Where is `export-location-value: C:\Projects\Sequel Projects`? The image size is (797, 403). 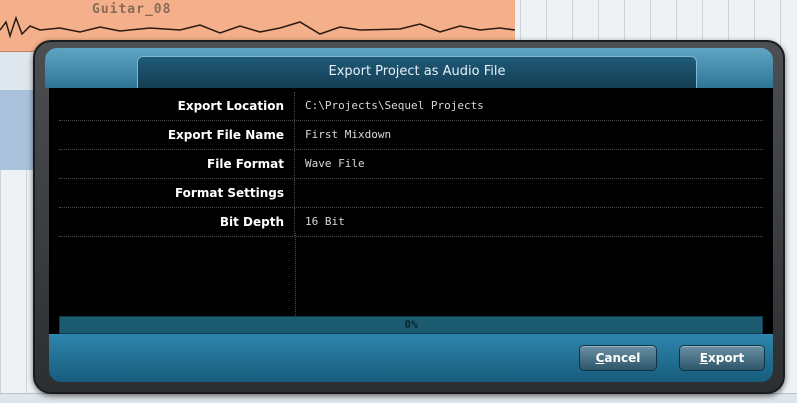 export-location-value: C:\Projects\Sequel Projects is located at coordinates (394, 106).